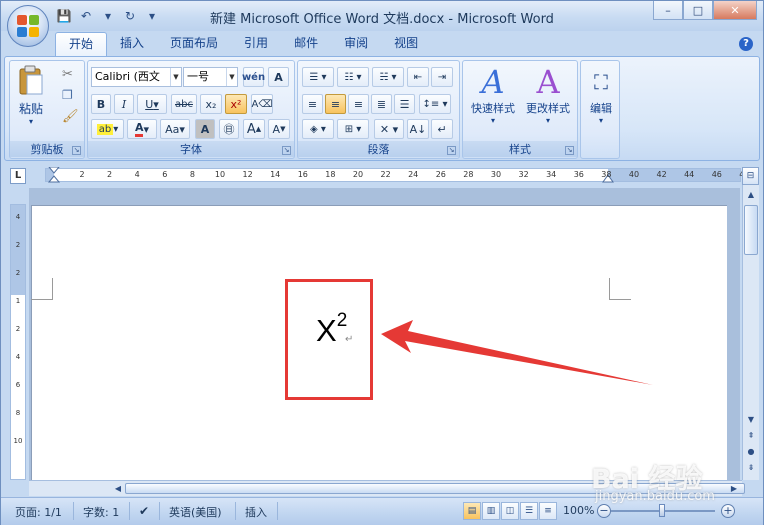 The image size is (764, 525). What do you see at coordinates (144, 511) in the screenshot?
I see `proofing-icon: ✔` at bounding box center [144, 511].